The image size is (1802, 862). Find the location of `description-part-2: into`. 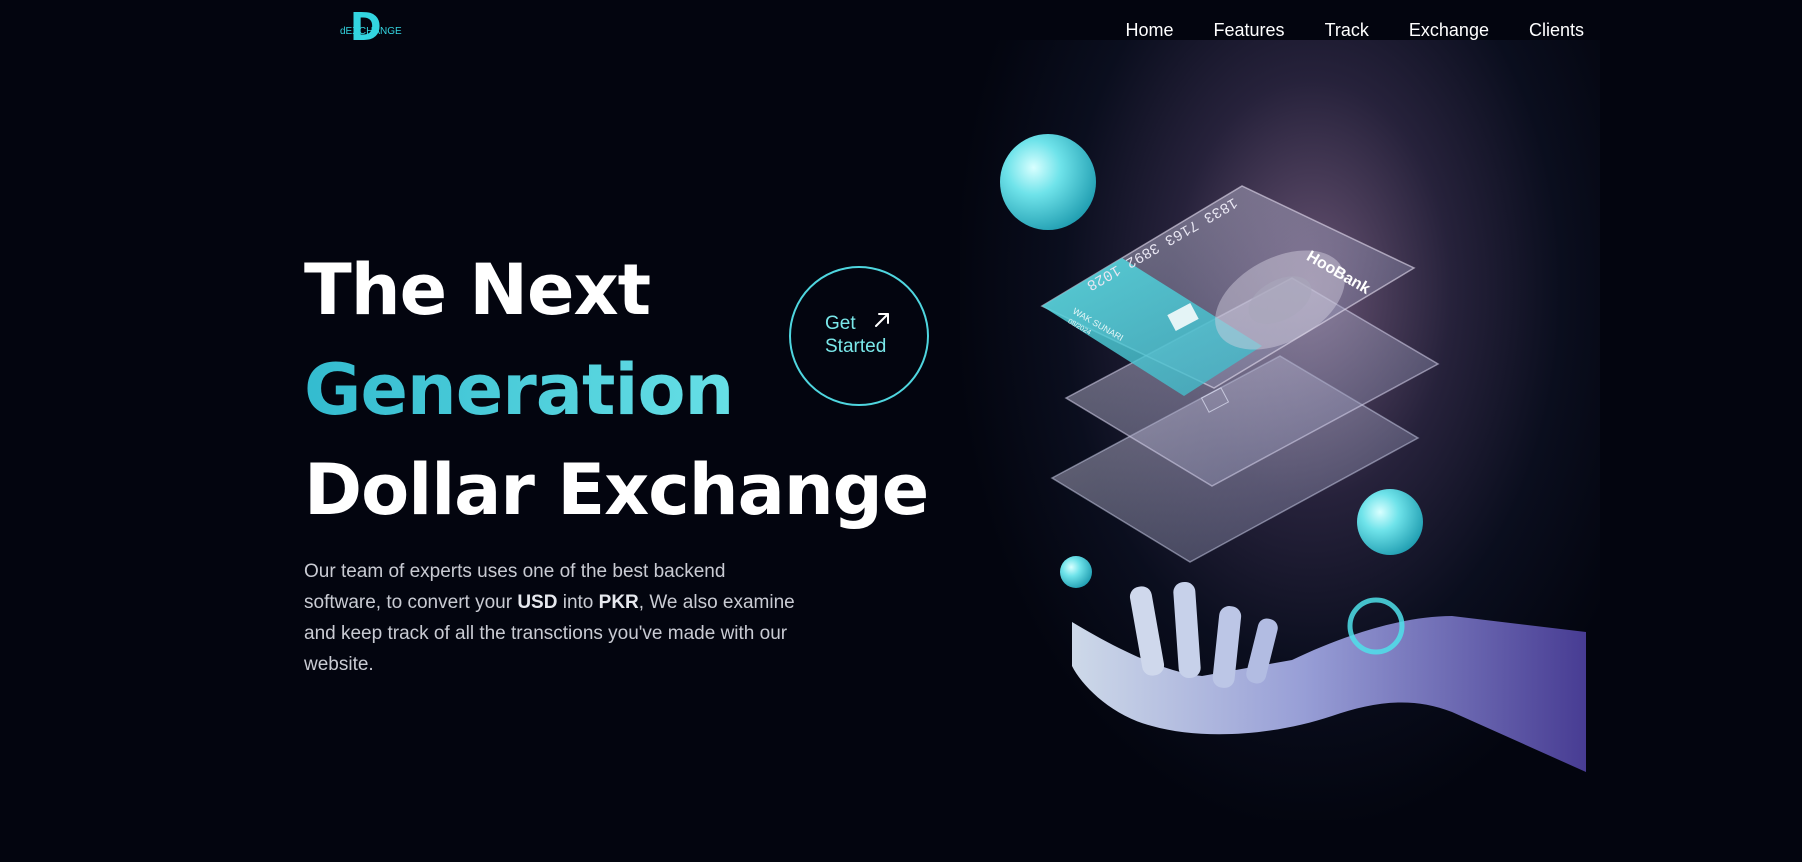

description-part-2: into is located at coordinates (578, 602).